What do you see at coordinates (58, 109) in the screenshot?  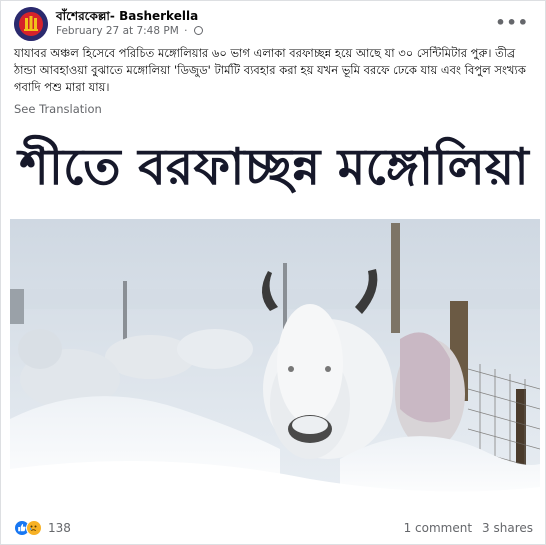 I see `see-translation-link: See Translation` at bounding box center [58, 109].